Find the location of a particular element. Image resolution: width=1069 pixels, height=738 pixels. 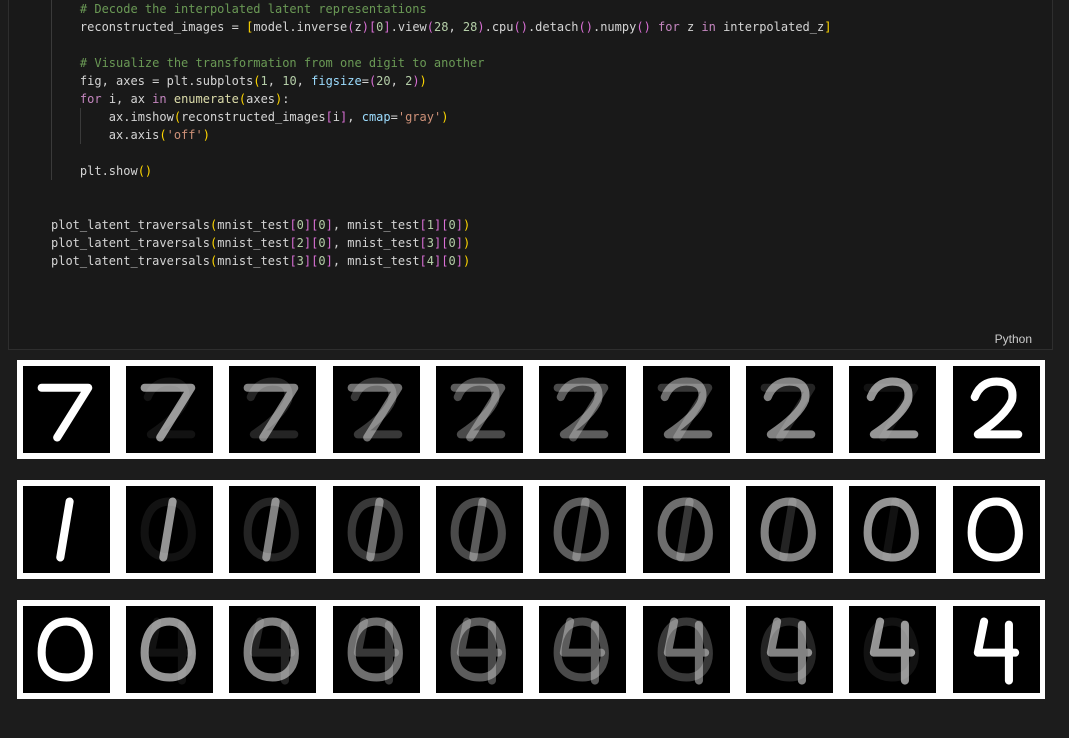

code-token: axes is located at coordinates (261, 99).